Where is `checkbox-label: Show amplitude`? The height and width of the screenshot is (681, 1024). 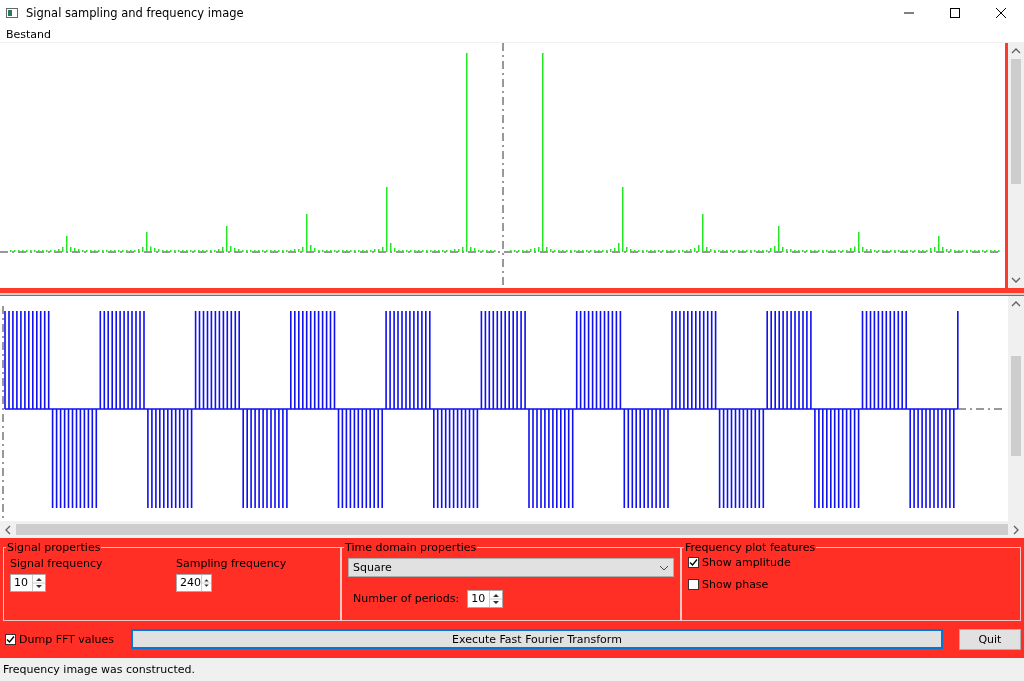
checkbox-label: Show amplitude is located at coordinates (746, 562).